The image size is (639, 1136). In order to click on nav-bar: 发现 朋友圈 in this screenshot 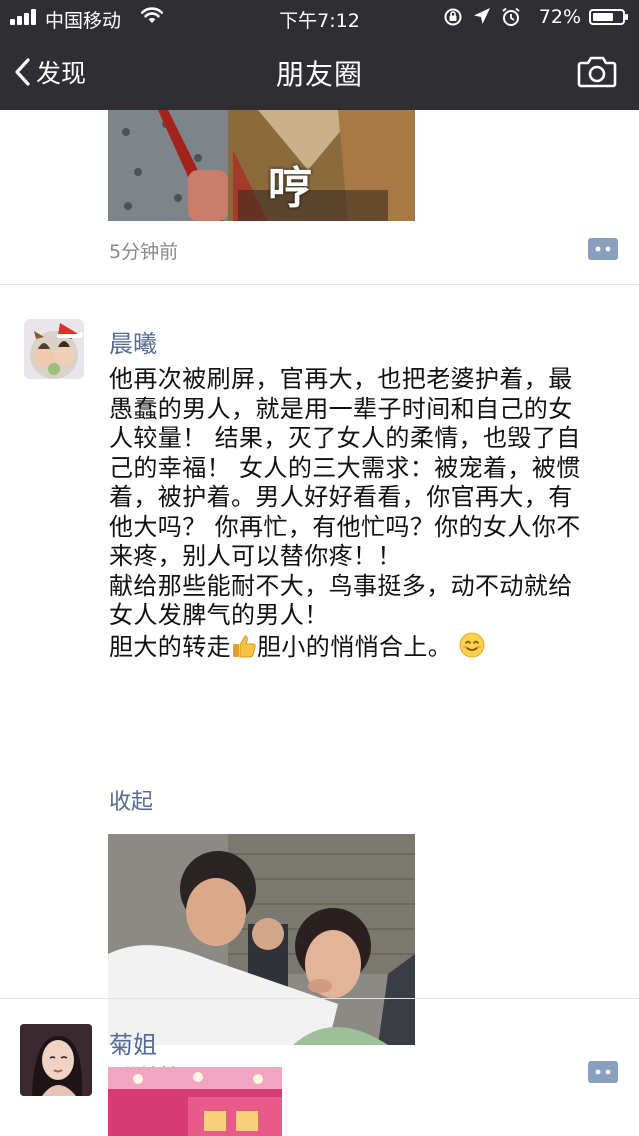, I will do `click(319, 73)`.